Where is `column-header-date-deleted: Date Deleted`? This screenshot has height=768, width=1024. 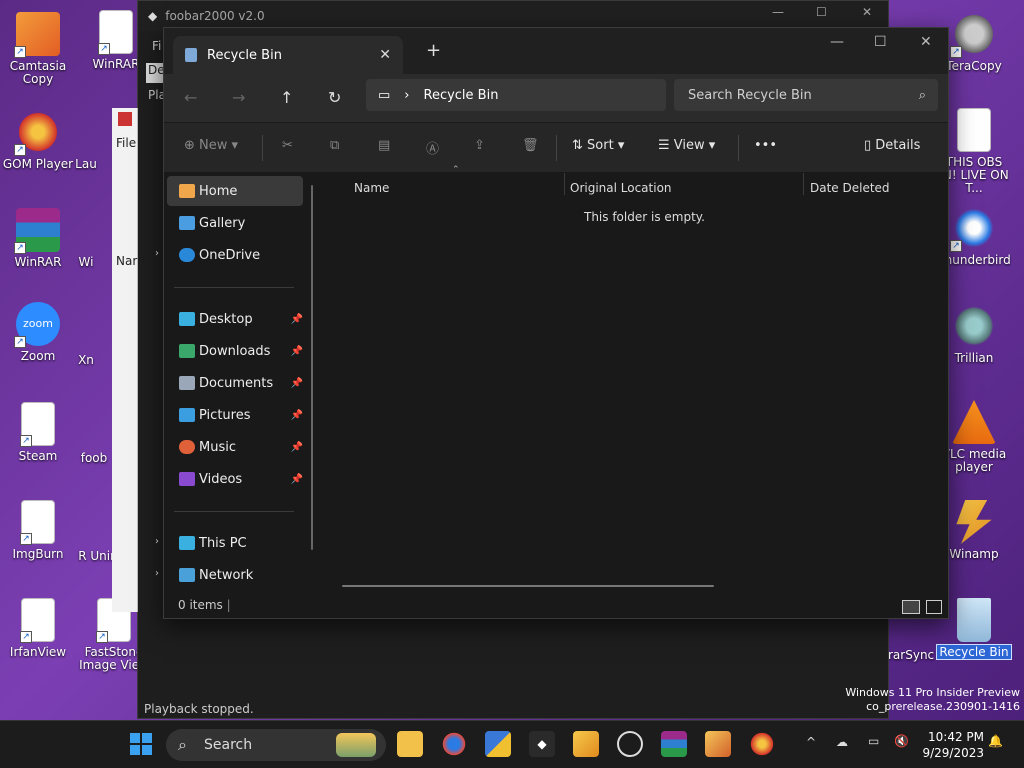
column-header-date-deleted: Date Deleted is located at coordinates (850, 188).